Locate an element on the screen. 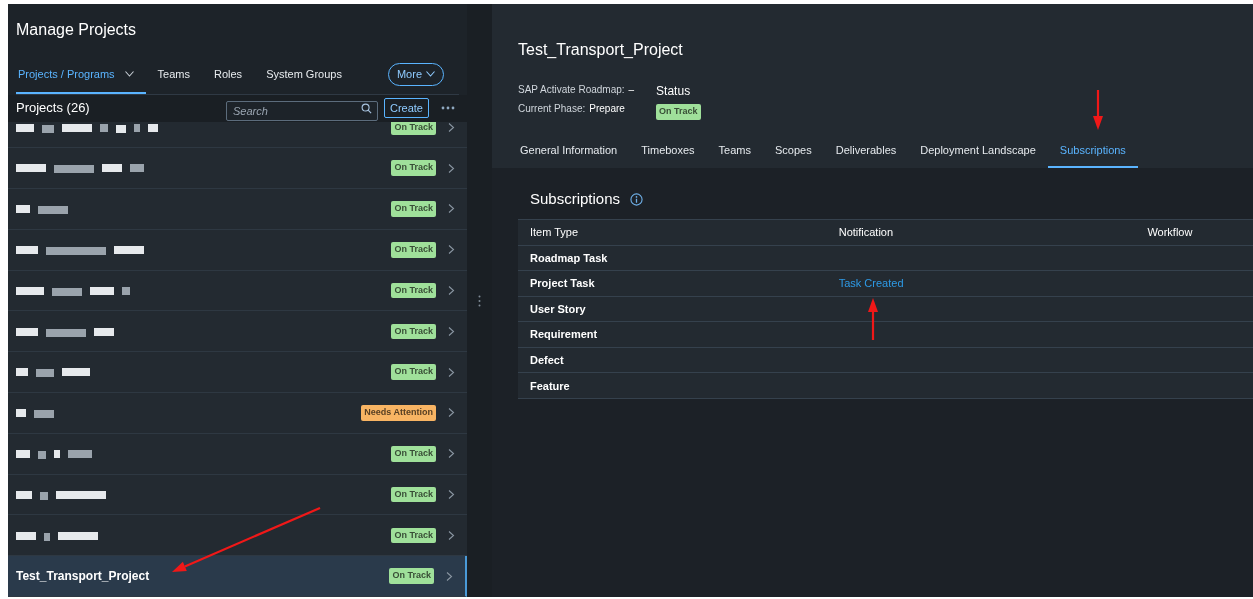 The height and width of the screenshot is (599, 1253). field-label: SAP Activate Roadmap: is located at coordinates (571, 90).